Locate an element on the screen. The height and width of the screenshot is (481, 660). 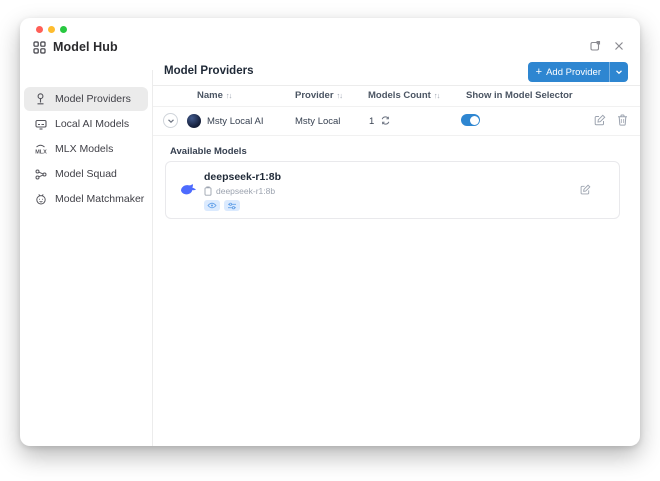
provider-plug-icon is located at coordinates (40, 99).